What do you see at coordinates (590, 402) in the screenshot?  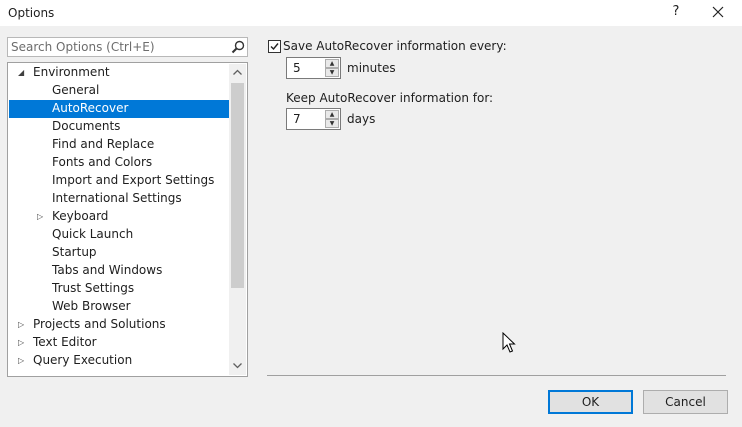 I see `ok-button: OK` at bounding box center [590, 402].